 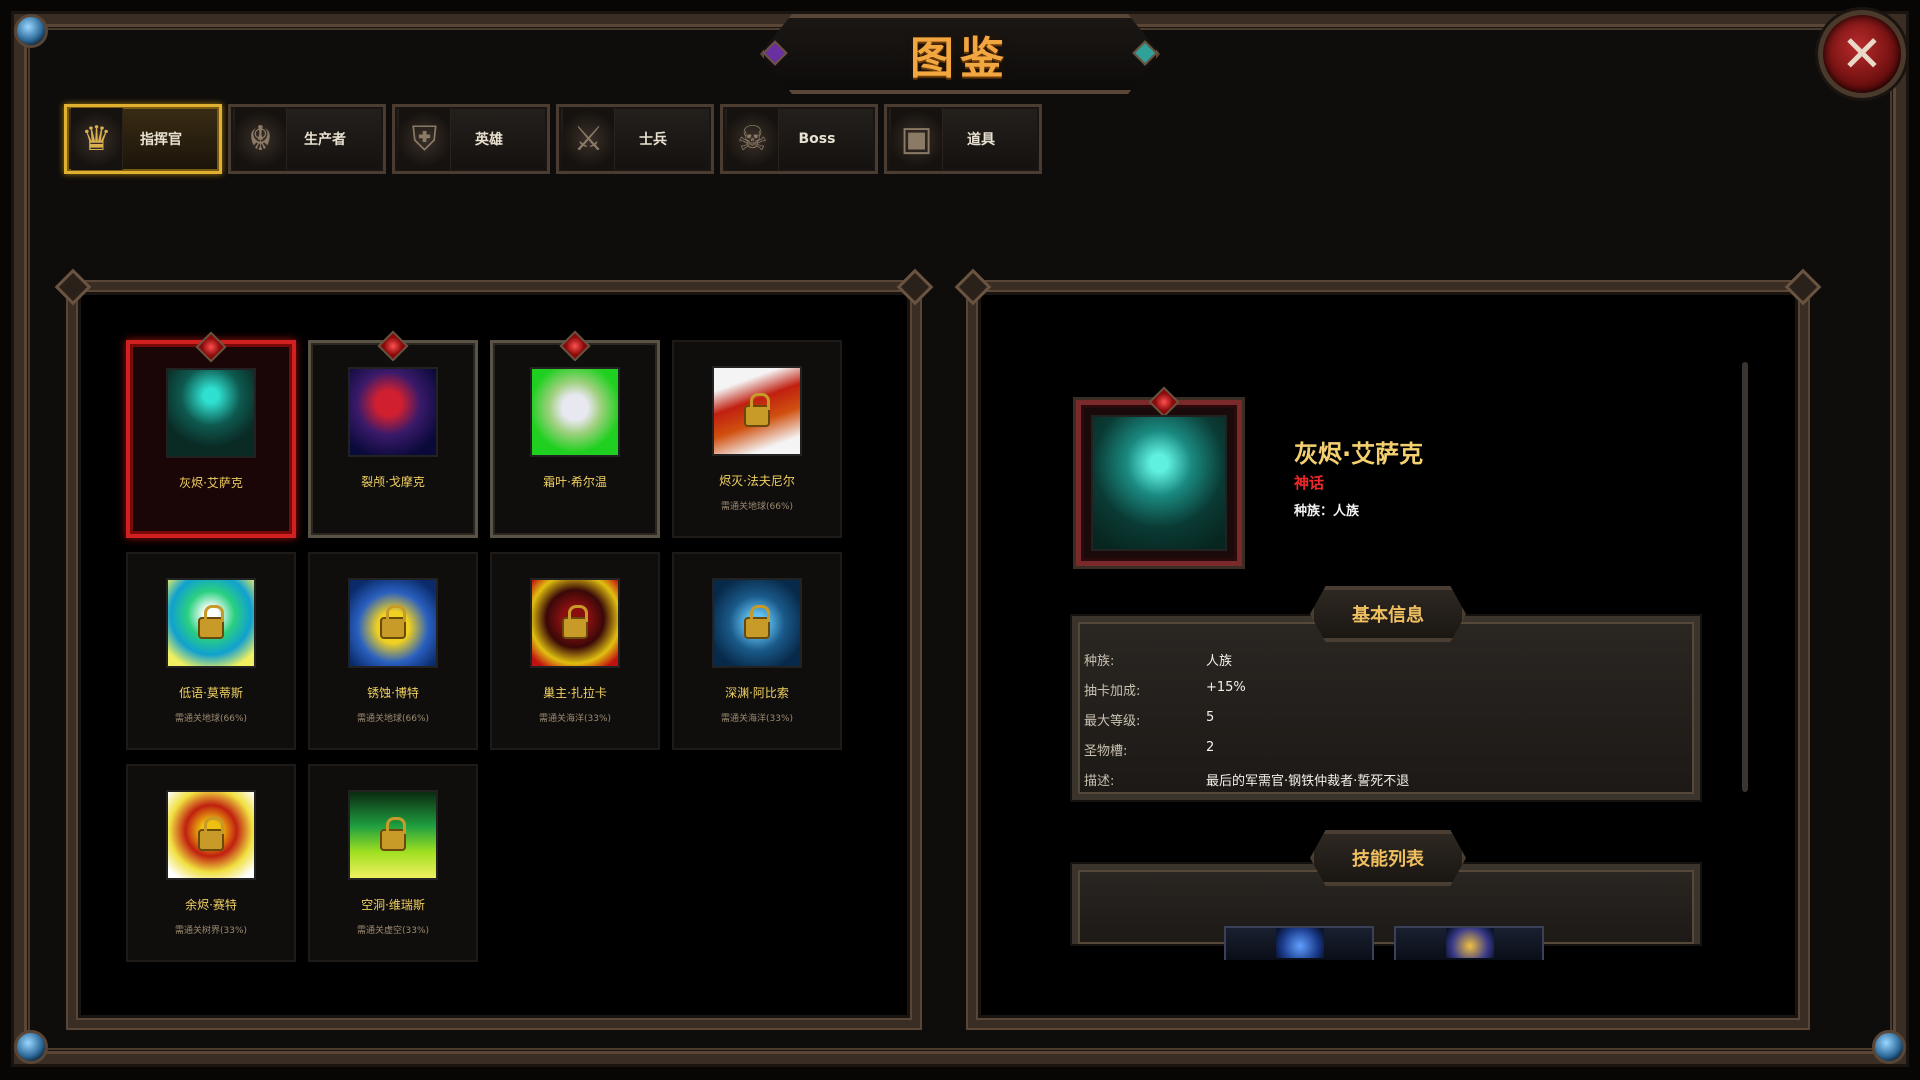 I want to click on tab-boss: ☠ Boss, so click(x=799, y=139).